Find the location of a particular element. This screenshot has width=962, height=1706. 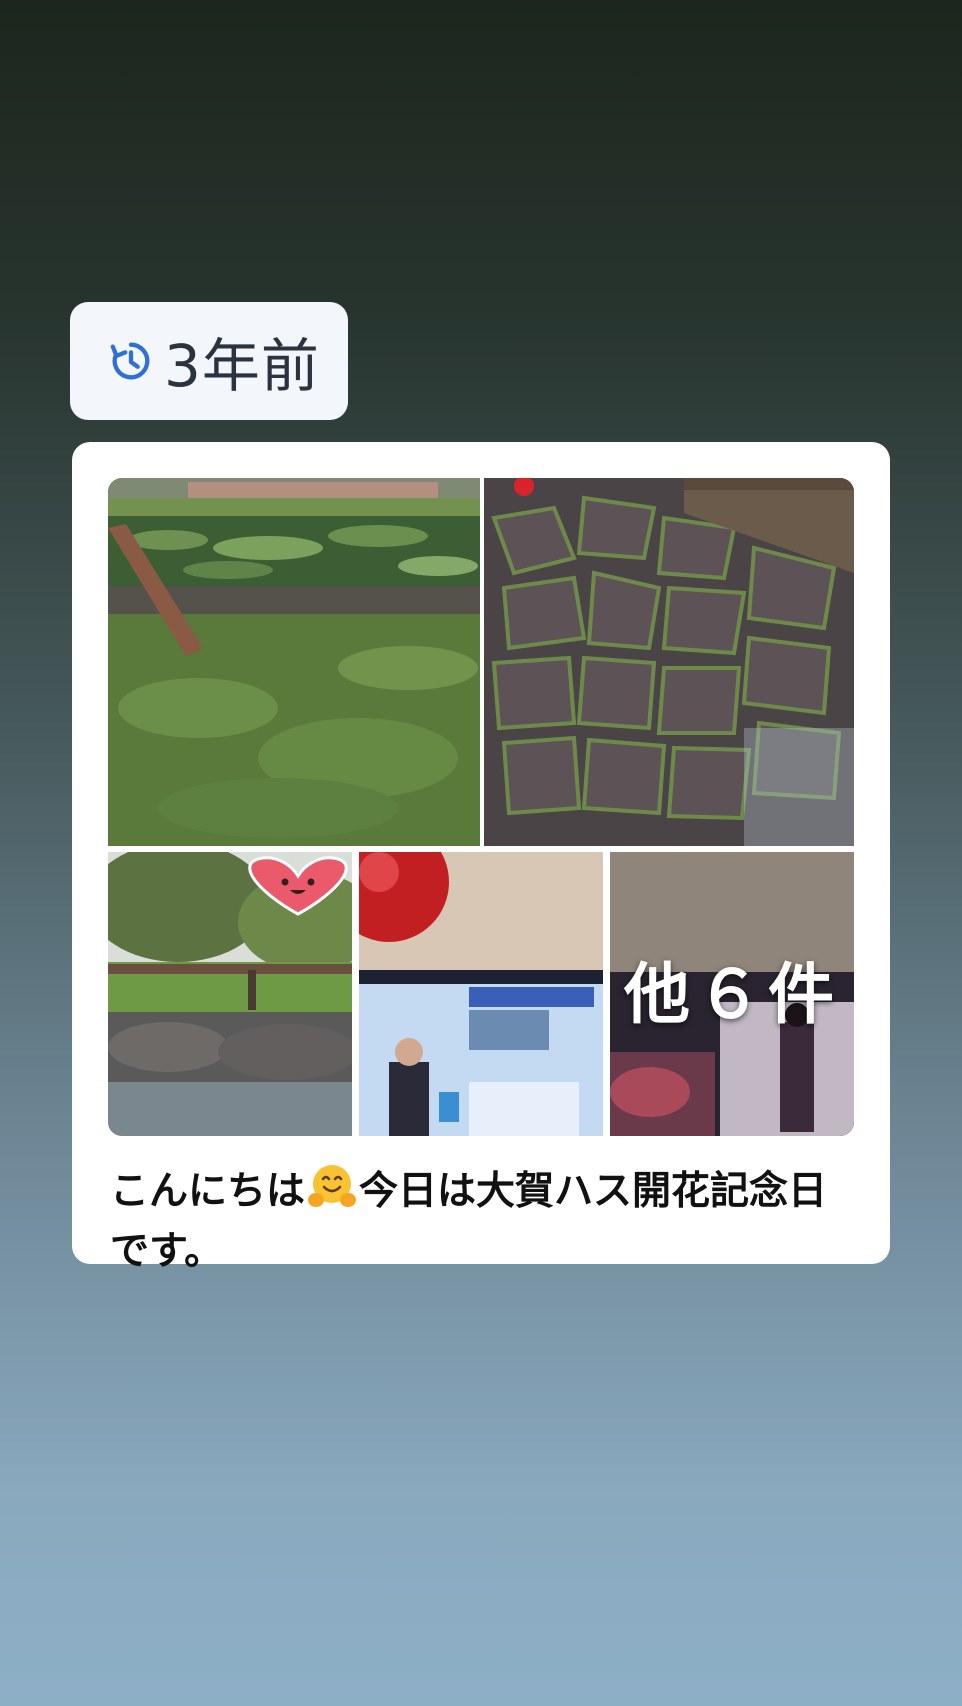

memory-badge-label: 3年前 is located at coordinates (242, 366).